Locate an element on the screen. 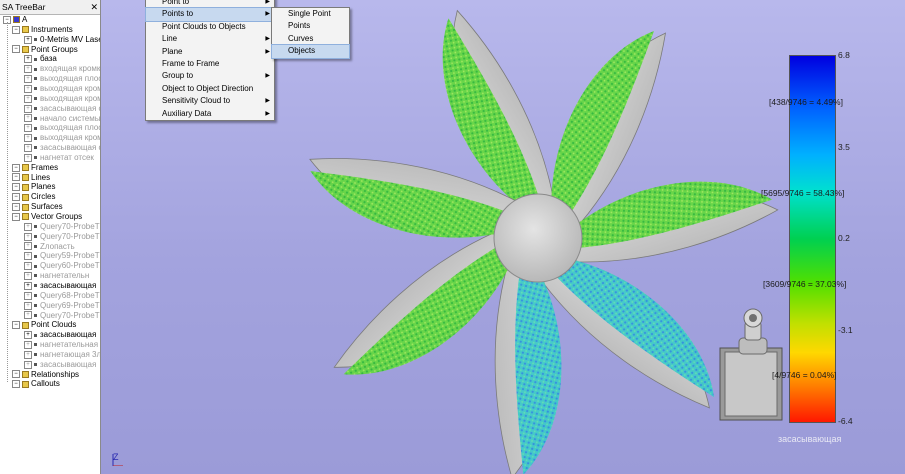 The height and width of the screenshot is (474, 905). point-icon is located at coordinates (35, 158).